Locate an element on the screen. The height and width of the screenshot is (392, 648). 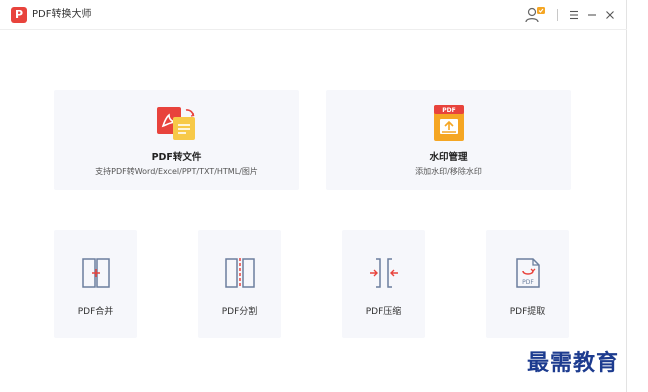
card-title: PDF转文件 is located at coordinates (176, 157).